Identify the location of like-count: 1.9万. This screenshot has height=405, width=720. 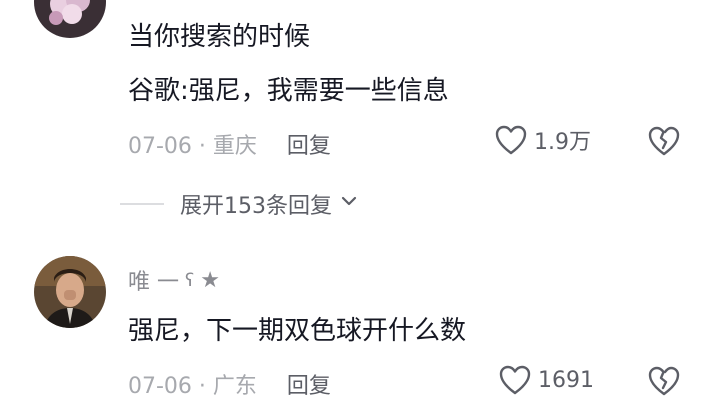
(562, 142).